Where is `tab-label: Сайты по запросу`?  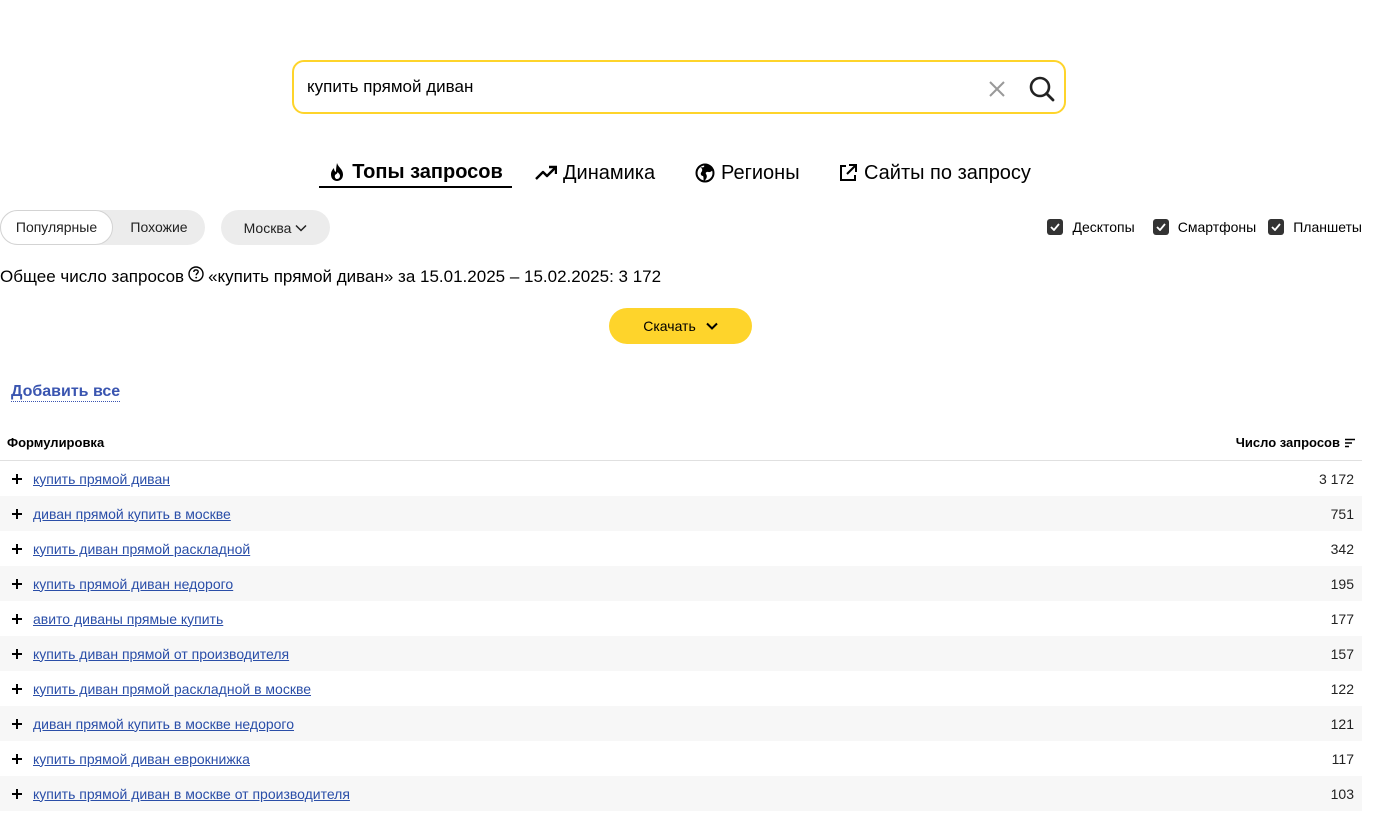 tab-label: Сайты по запросу is located at coordinates (947, 172).